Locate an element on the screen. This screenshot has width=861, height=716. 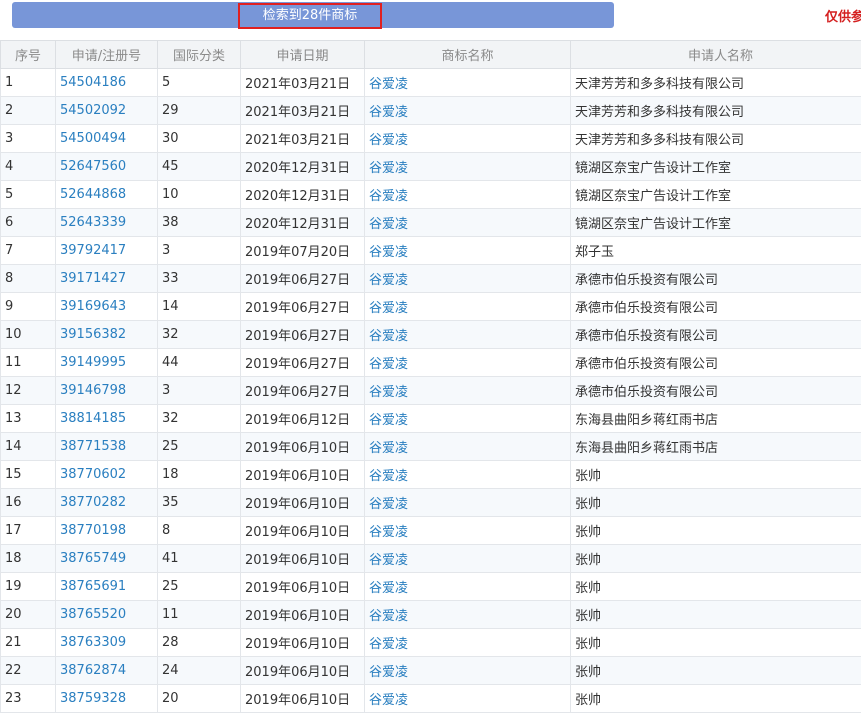
reg-no-link: 39171427 is located at coordinates (106, 278).